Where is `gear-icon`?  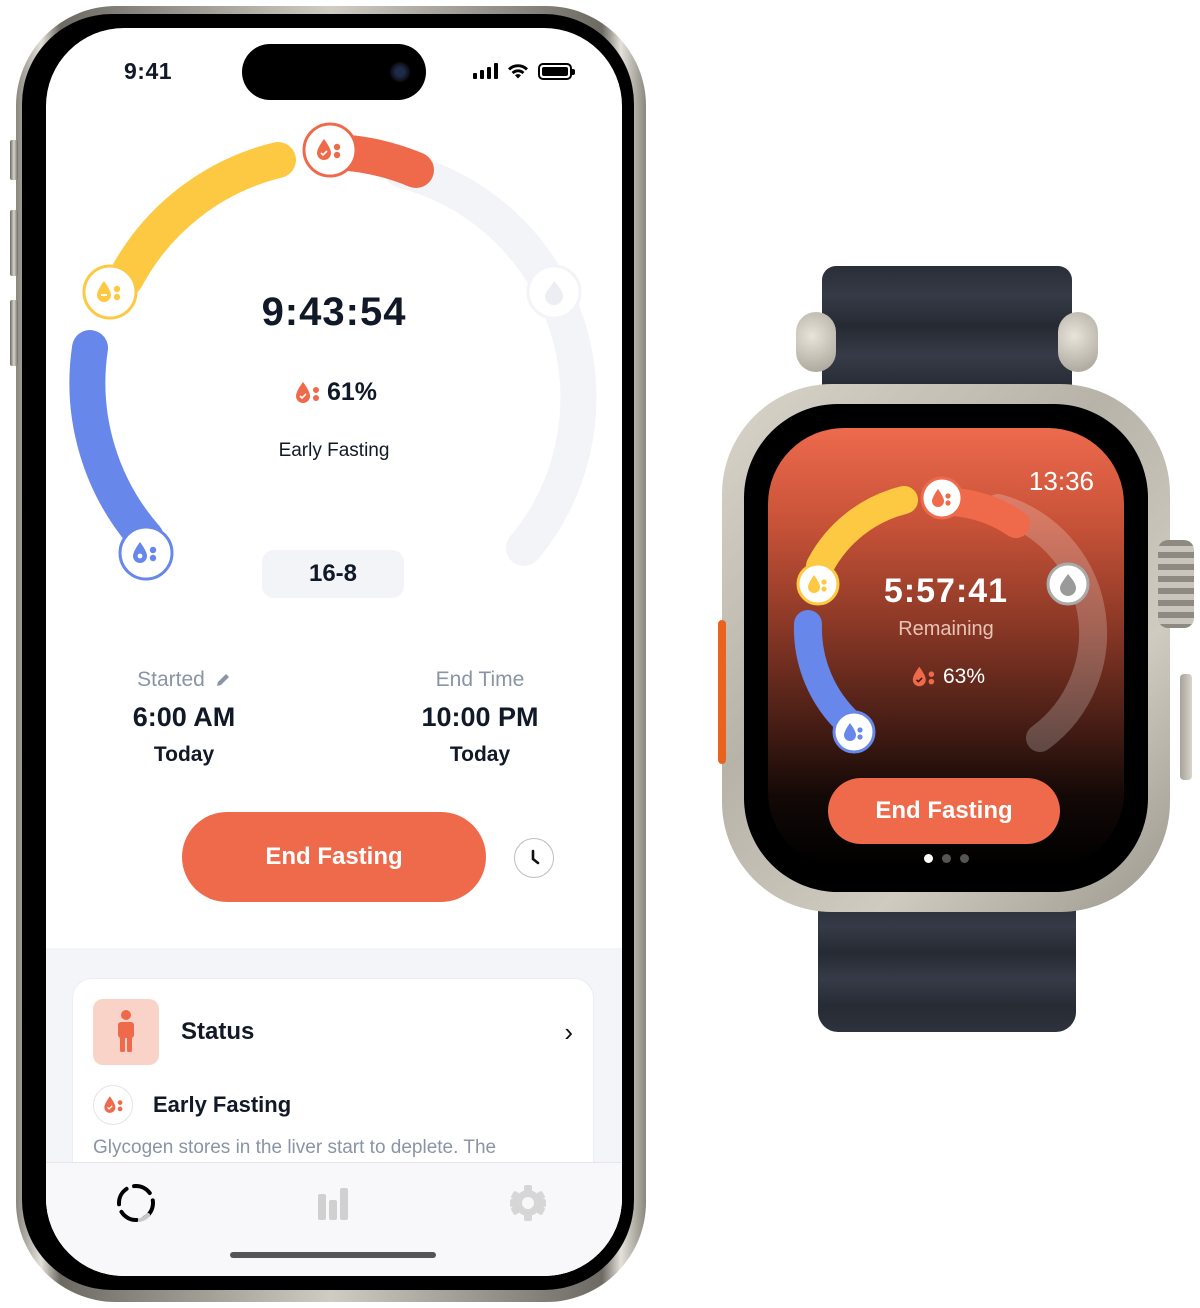
gear-icon is located at coordinates (528, 1203).